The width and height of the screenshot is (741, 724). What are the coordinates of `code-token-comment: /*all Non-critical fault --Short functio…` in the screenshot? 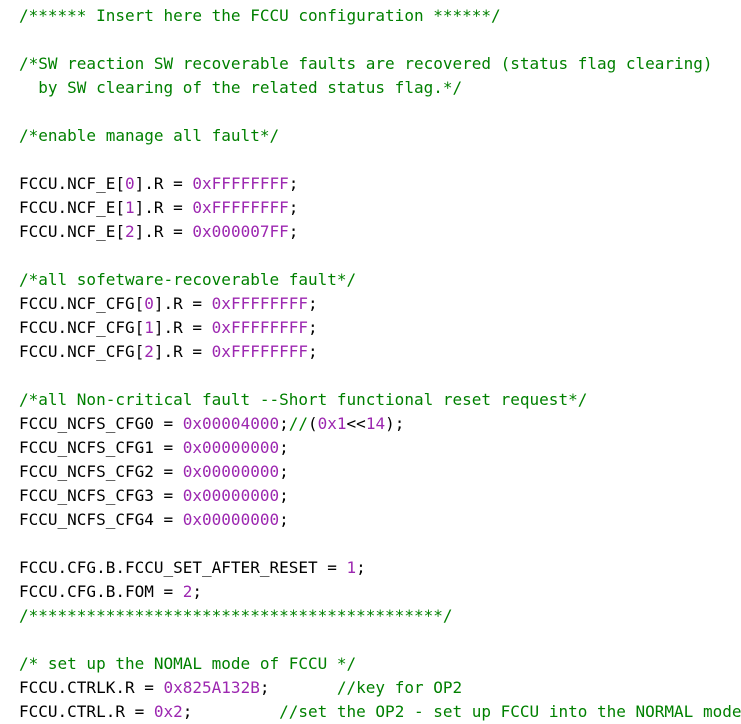 It's located at (303, 399).